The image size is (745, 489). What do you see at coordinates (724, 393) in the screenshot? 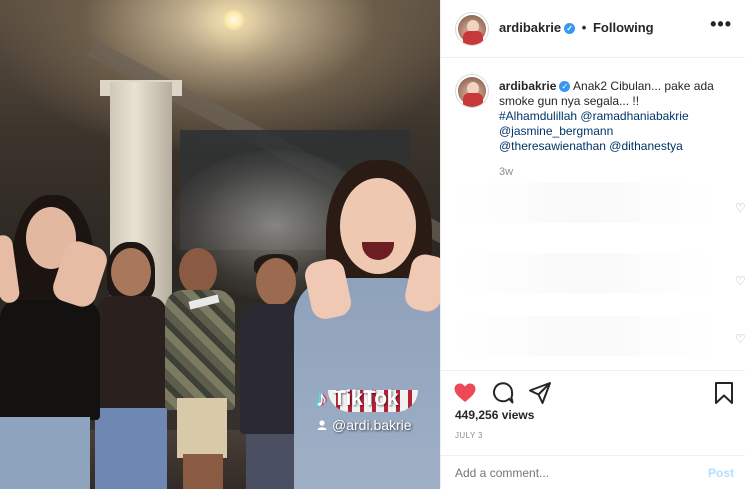
I see `bookmark-icon` at bounding box center [724, 393].